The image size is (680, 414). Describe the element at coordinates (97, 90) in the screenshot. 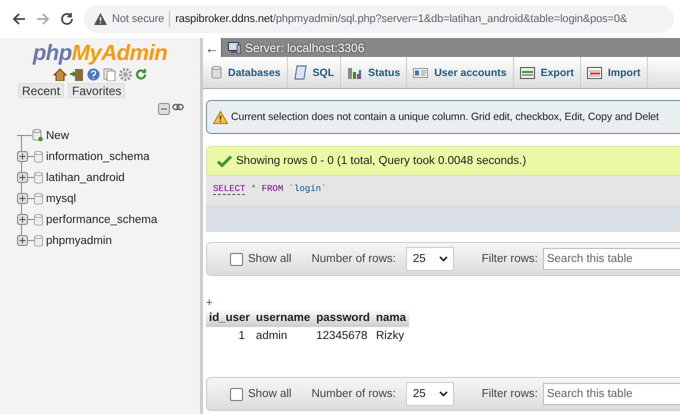

I see `sidebar-tab-button: Favorites` at that location.